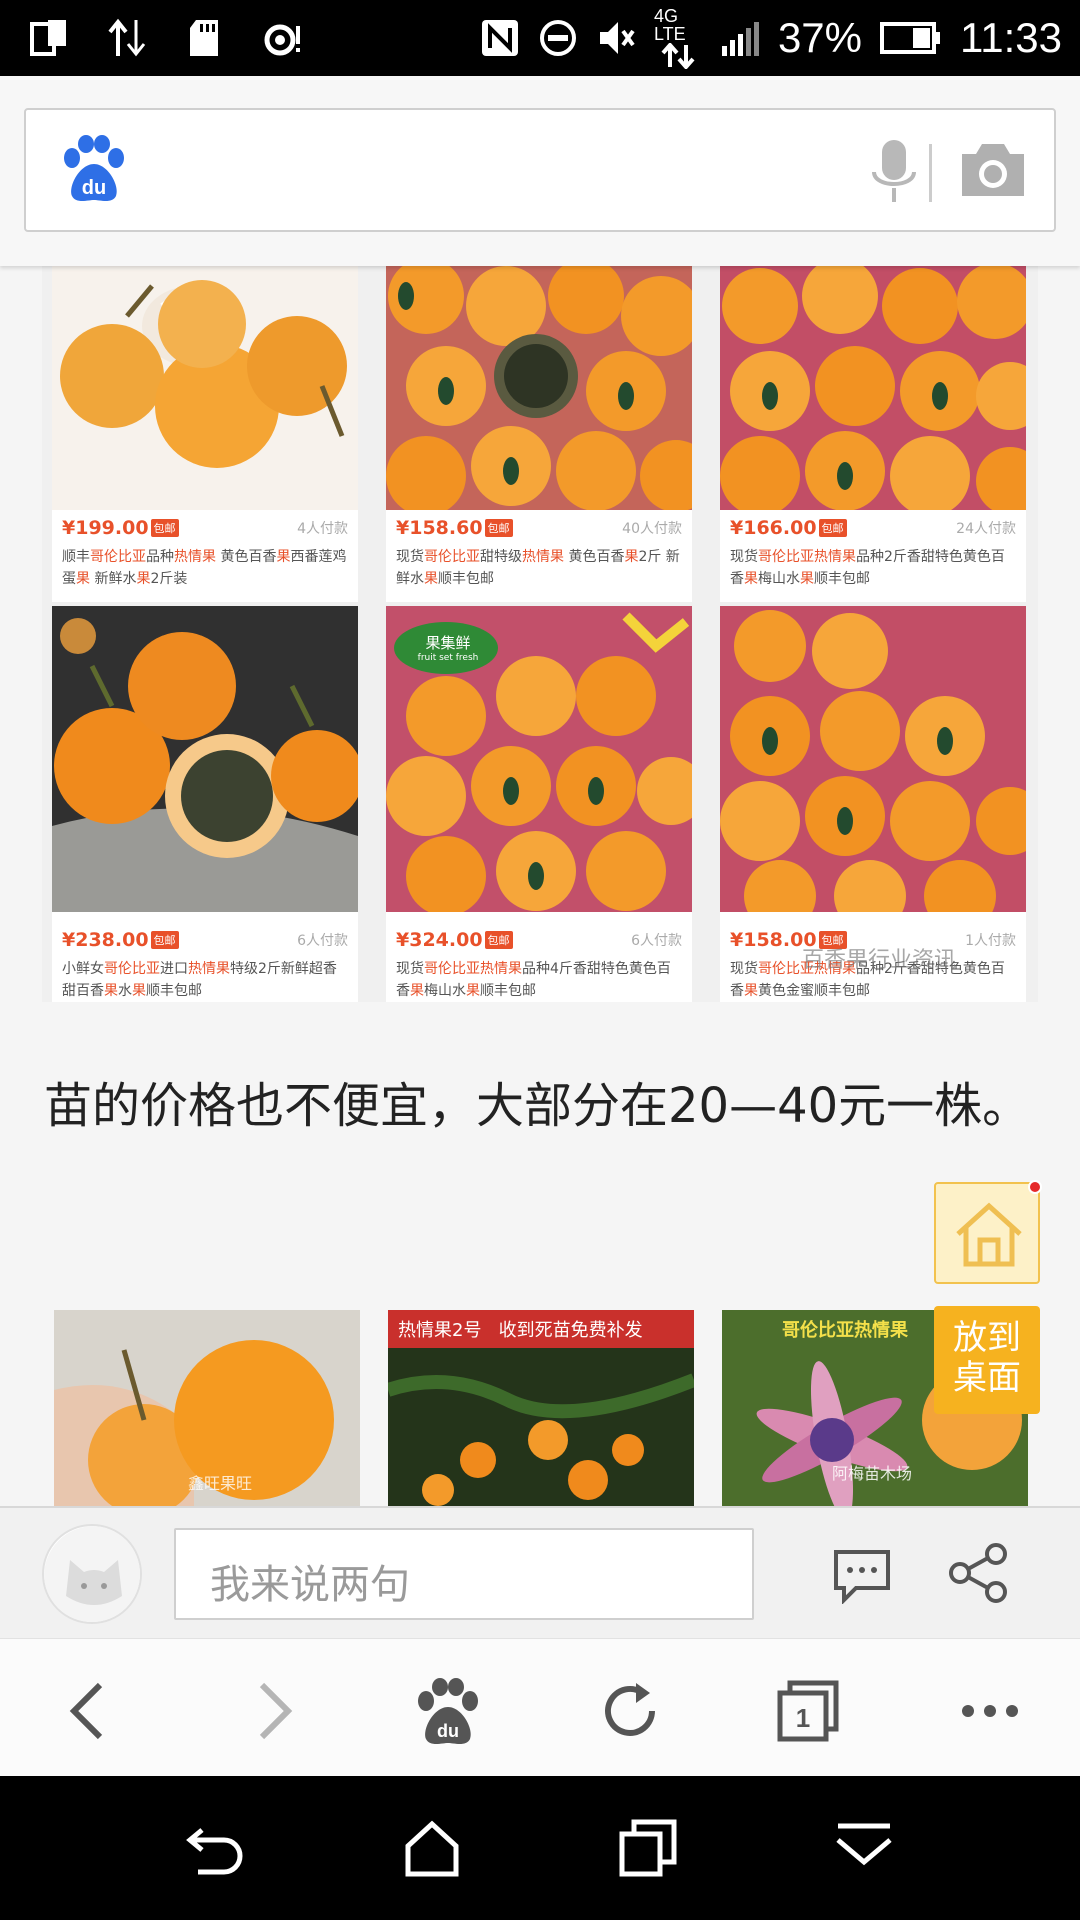 Image resolution: width=1080 pixels, height=1920 pixels. Describe the element at coordinates (272, 1711) in the screenshot. I see `forward-icon` at that location.